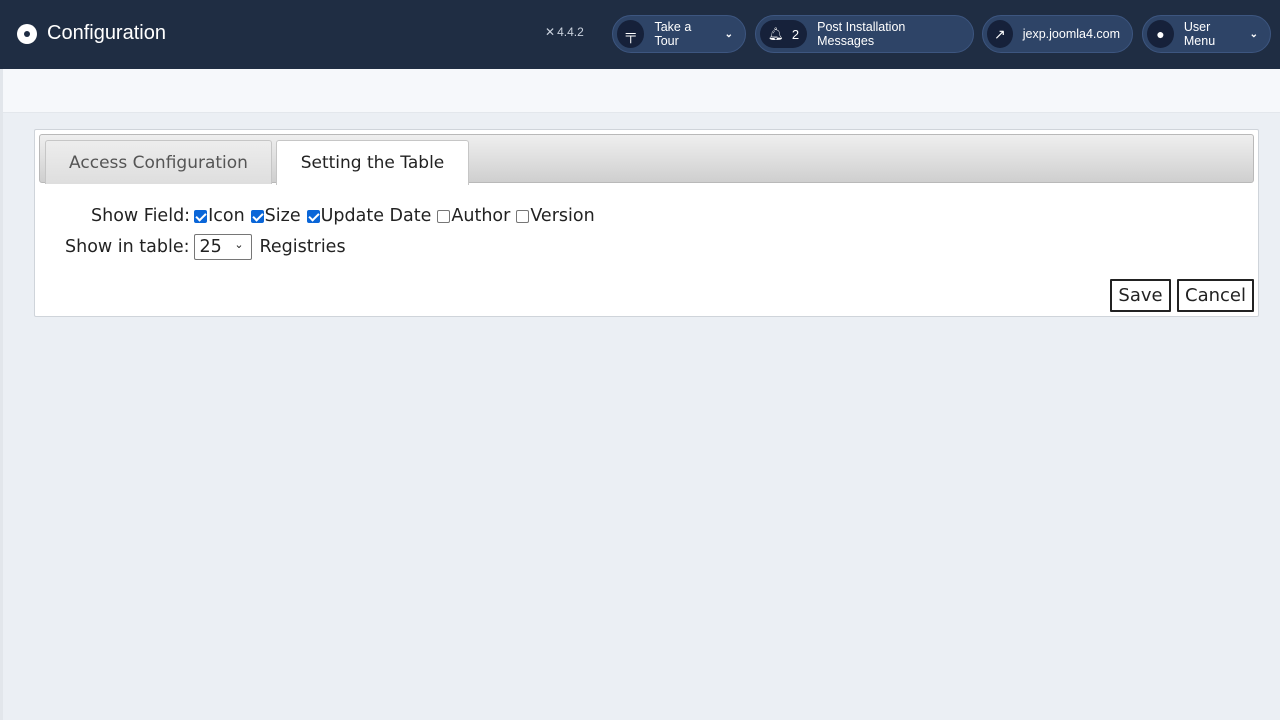 The image size is (1280, 720). I want to click on user-menu-label: User Menu, so click(1199, 34).